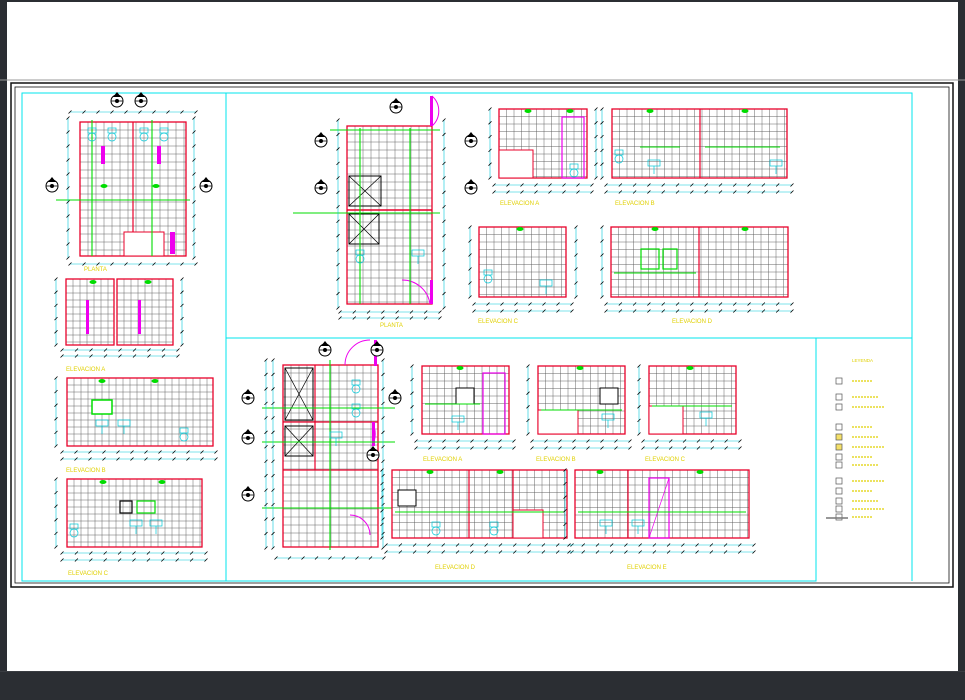  What do you see at coordinates (498, 322) in the screenshot?
I see `elev-label-c-top: ELEVACION C` at bounding box center [498, 322].